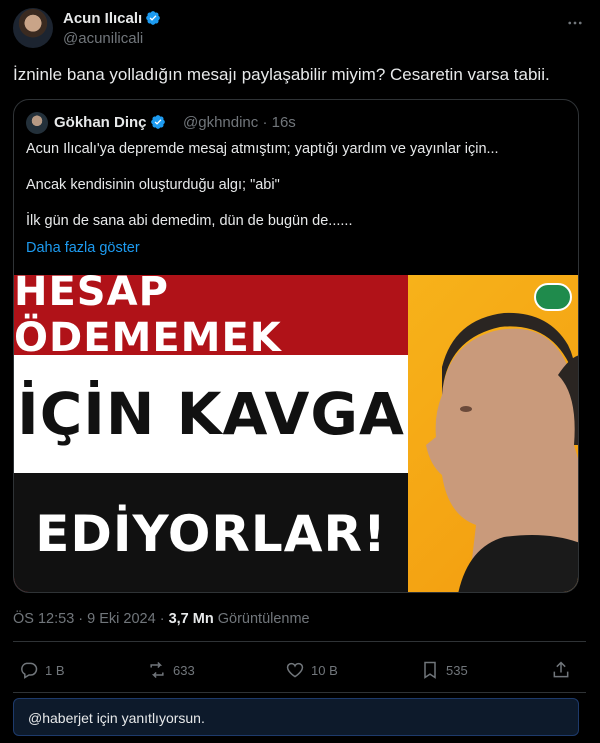  What do you see at coordinates (444, 670) in the screenshot?
I see `bookmark-button: 535` at bounding box center [444, 670].